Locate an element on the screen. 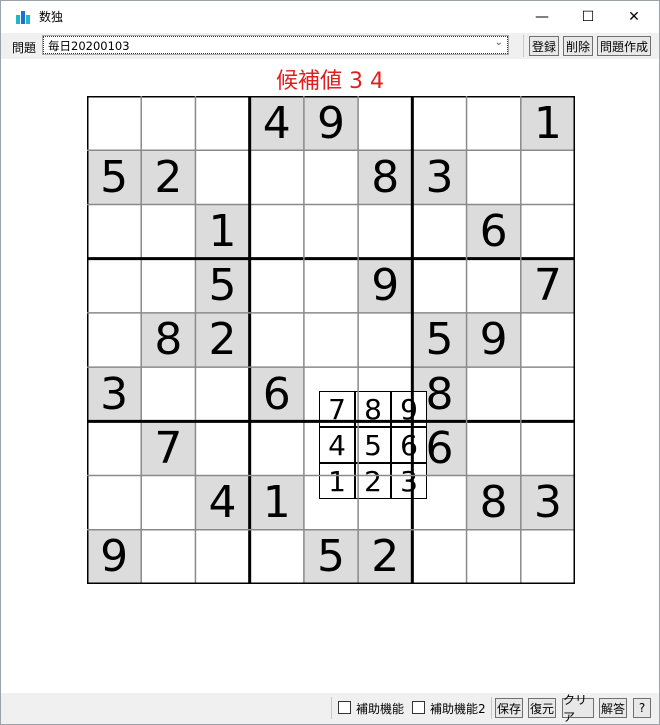  picker-number-button: 1 is located at coordinates (337, 481).